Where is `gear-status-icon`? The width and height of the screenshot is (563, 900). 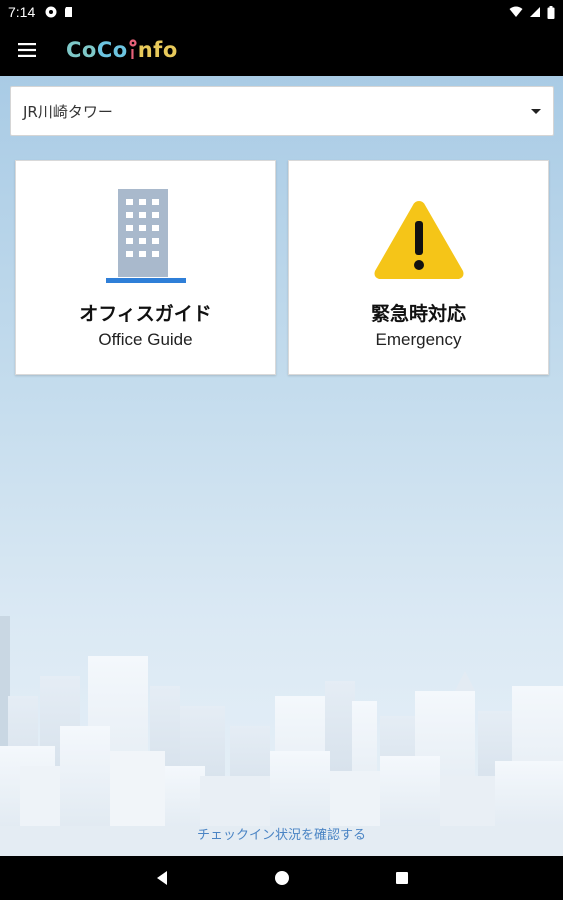 gear-status-icon is located at coordinates (51, 12).